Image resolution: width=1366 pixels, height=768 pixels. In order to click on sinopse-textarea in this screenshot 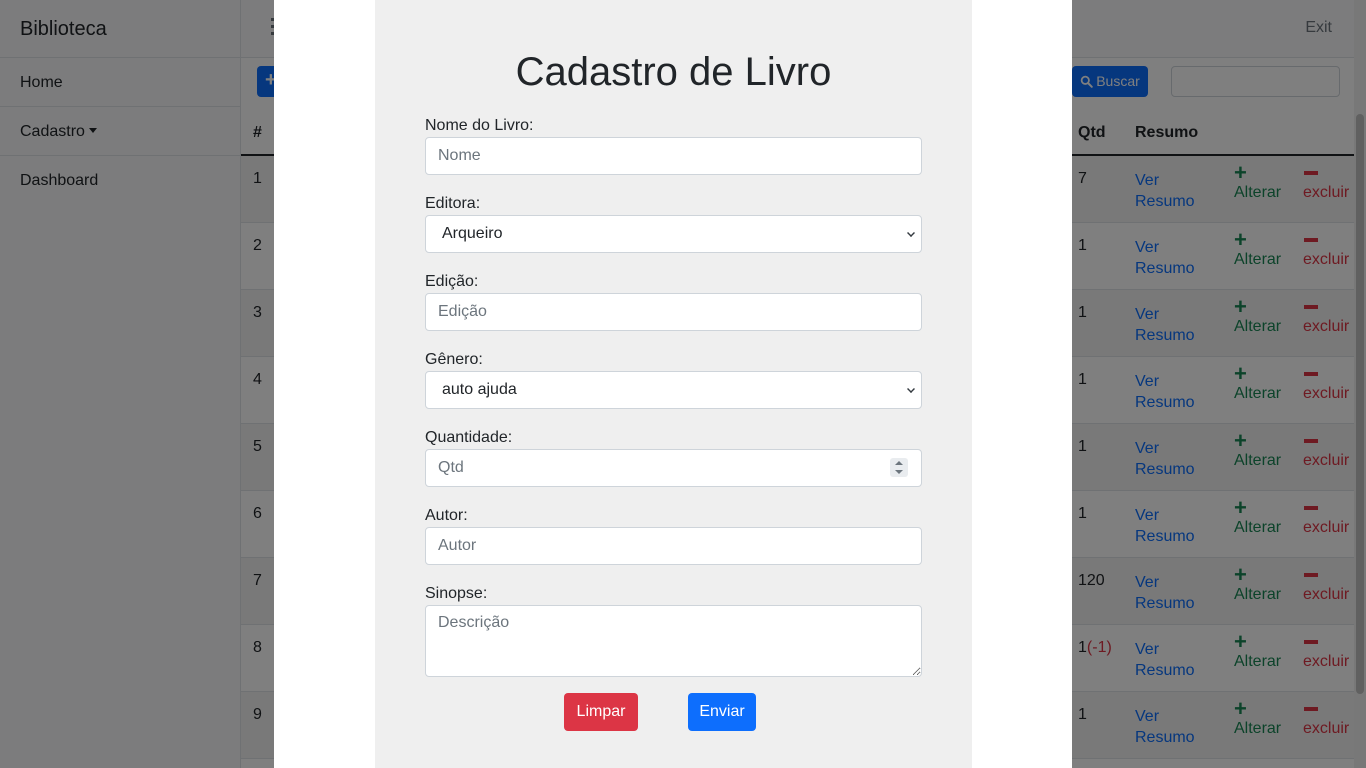, I will do `click(673, 641)`.